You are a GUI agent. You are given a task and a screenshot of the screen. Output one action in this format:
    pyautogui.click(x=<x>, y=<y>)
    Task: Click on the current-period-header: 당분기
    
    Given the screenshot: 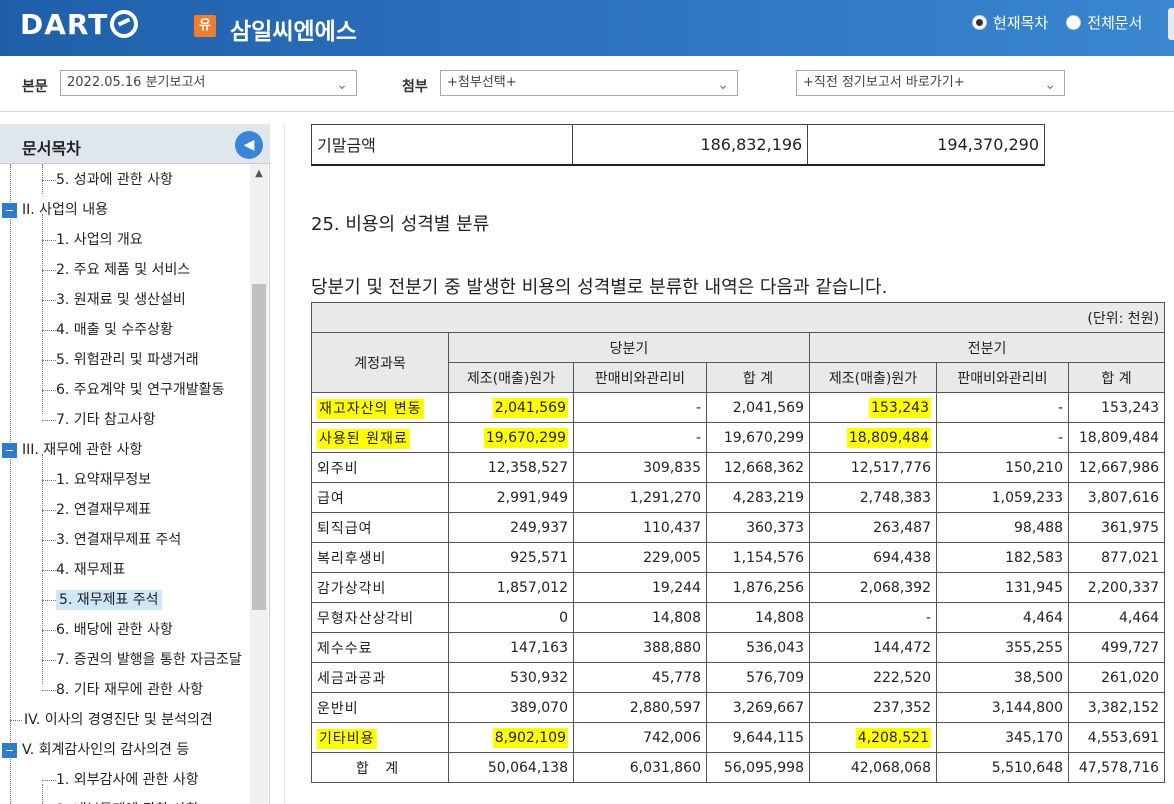 What is the action you would take?
    pyautogui.click(x=629, y=347)
    